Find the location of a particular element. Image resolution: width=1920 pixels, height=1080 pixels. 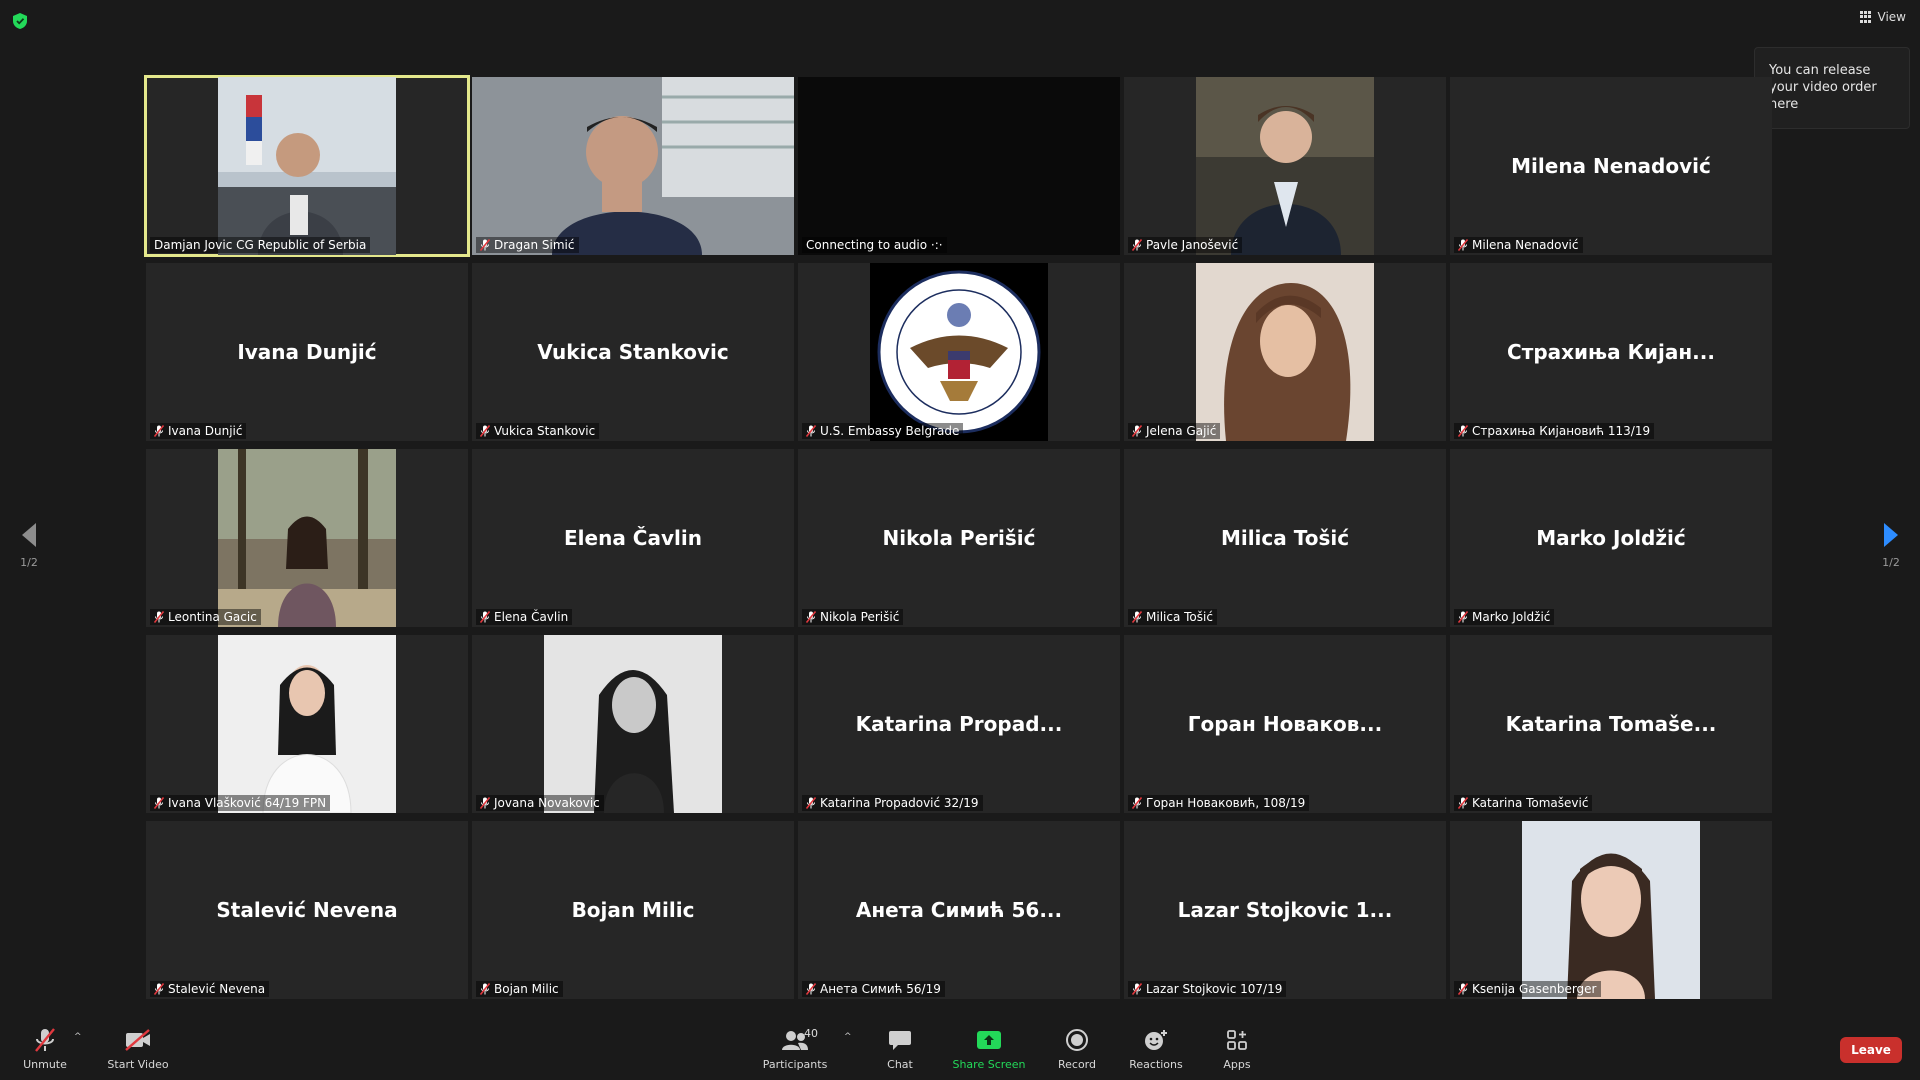

participant-name: Stalević Nevena is located at coordinates (217, 989).